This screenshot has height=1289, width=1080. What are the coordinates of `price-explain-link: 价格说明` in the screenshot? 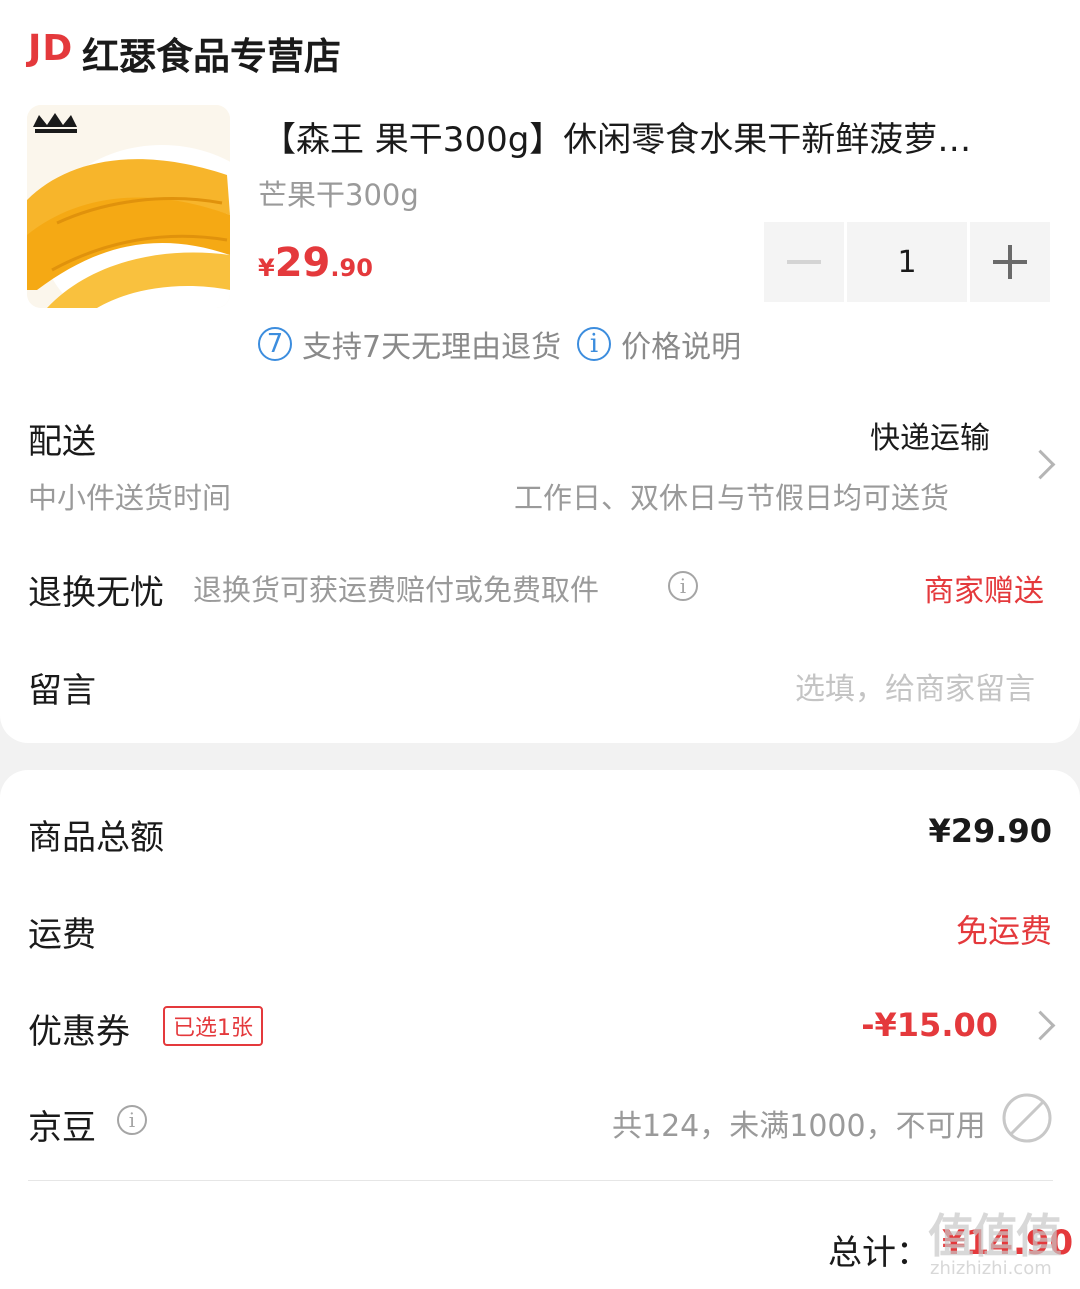 It's located at (681, 344).